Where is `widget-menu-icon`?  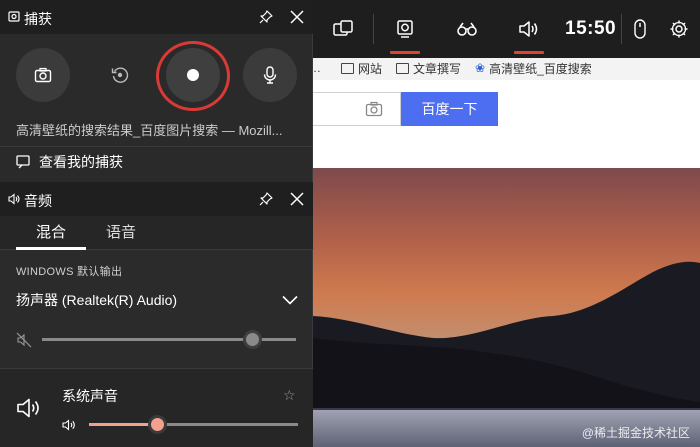 widget-menu-icon is located at coordinates (343, 28).